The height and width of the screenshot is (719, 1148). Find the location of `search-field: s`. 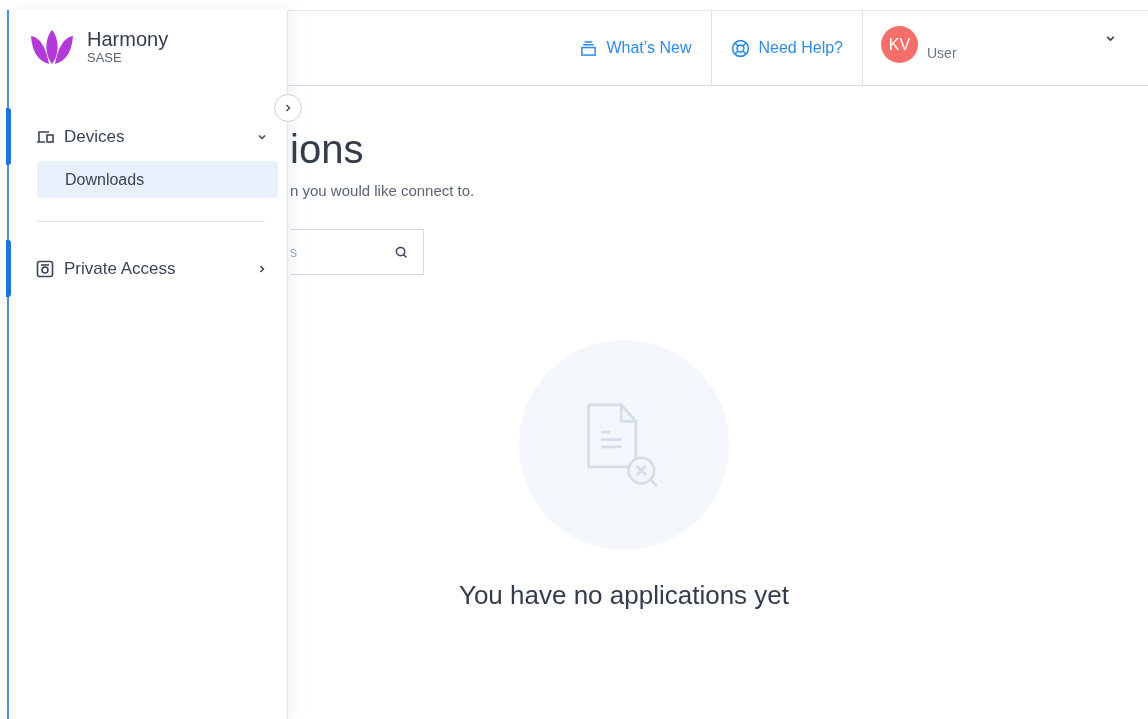

search-field: s is located at coordinates (357, 252).